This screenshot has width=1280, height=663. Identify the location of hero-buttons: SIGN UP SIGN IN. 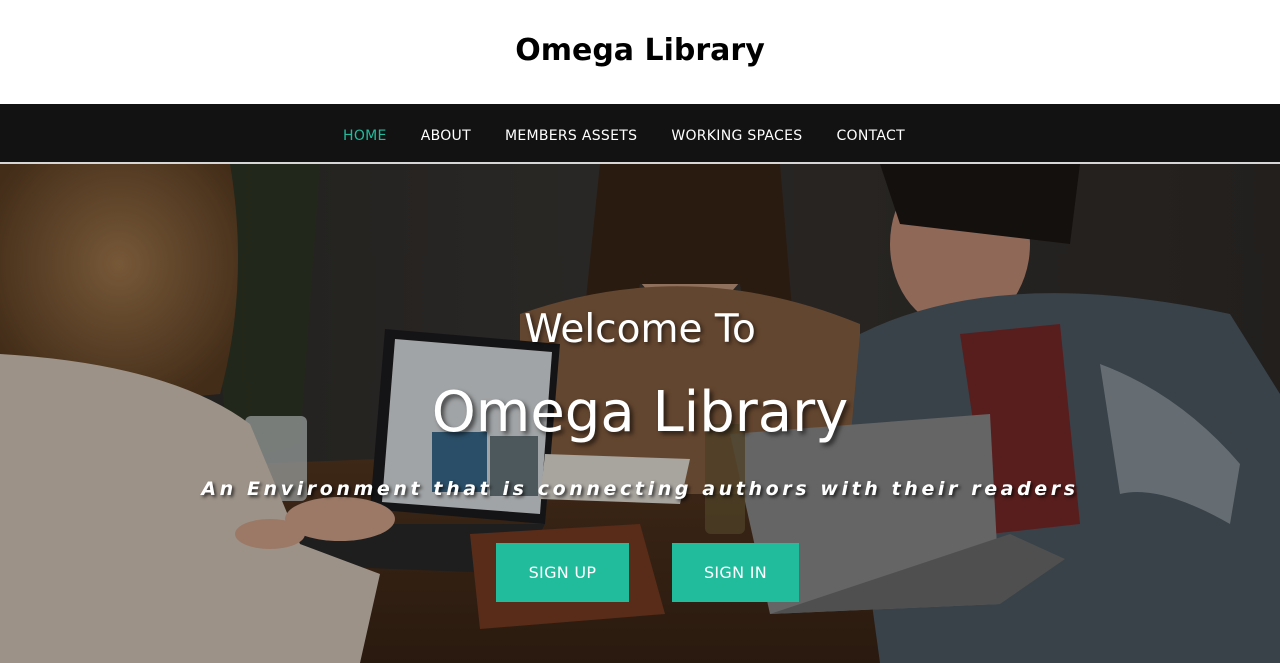
(640, 572).